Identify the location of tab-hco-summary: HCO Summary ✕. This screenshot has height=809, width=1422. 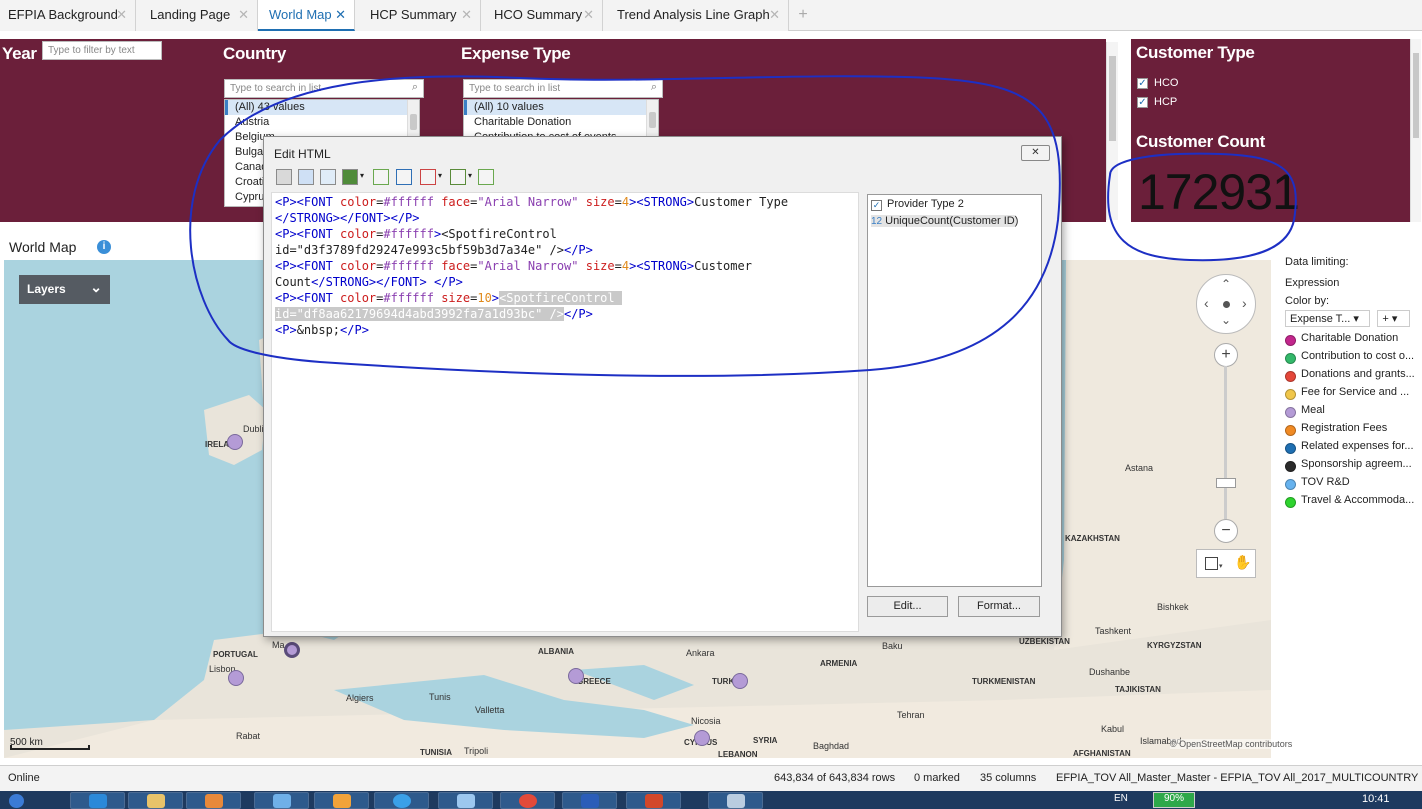
(542, 15).